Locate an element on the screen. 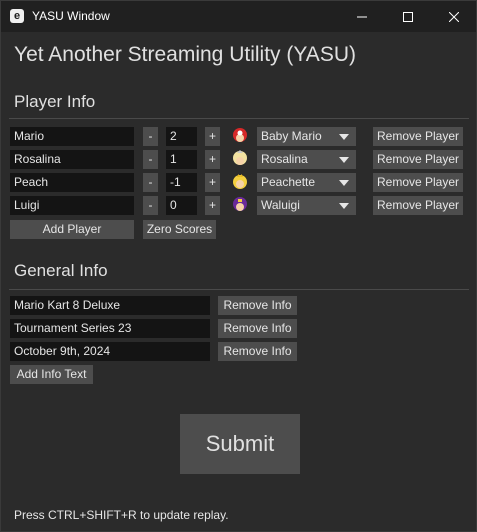  close-button is located at coordinates (454, 16).